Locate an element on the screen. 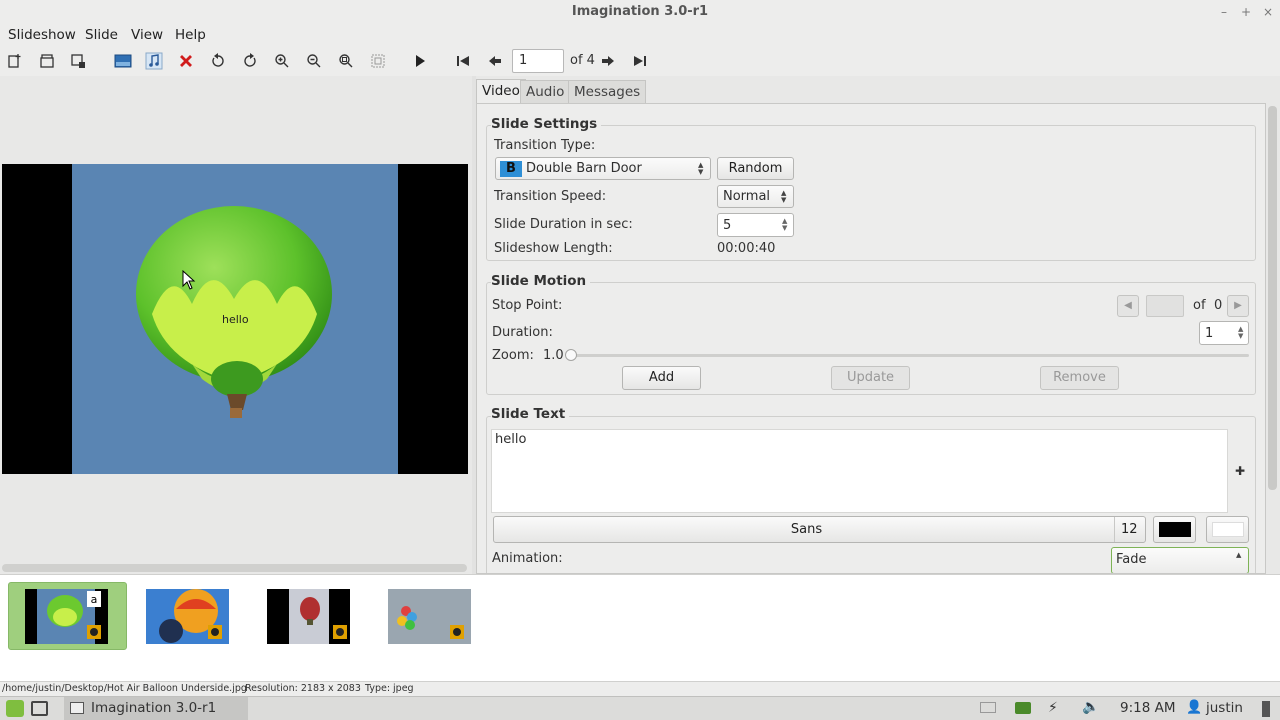  slide-thumbnail-1: a is located at coordinates (66, 616).